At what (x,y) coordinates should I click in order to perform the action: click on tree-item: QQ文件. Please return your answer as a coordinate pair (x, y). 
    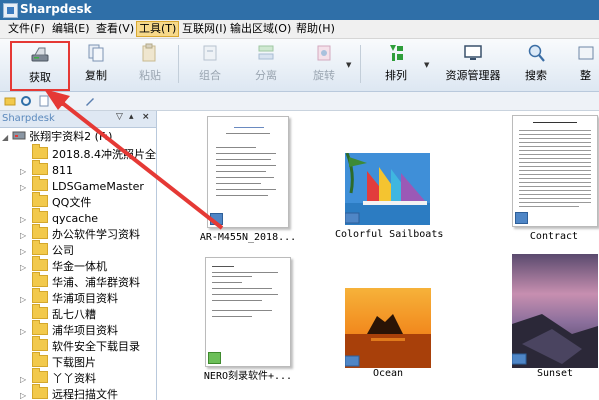
    Looking at the image, I should click on (56, 201).